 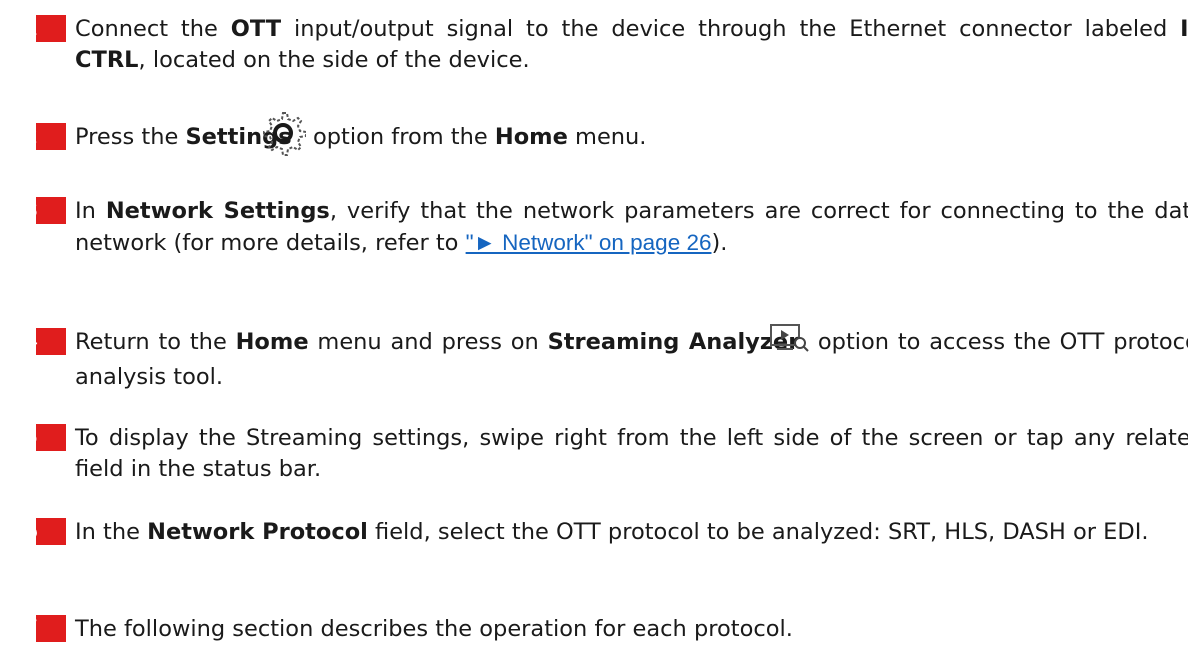 What do you see at coordinates (217, 211) in the screenshot?
I see `bold-term: Network Settings` at bounding box center [217, 211].